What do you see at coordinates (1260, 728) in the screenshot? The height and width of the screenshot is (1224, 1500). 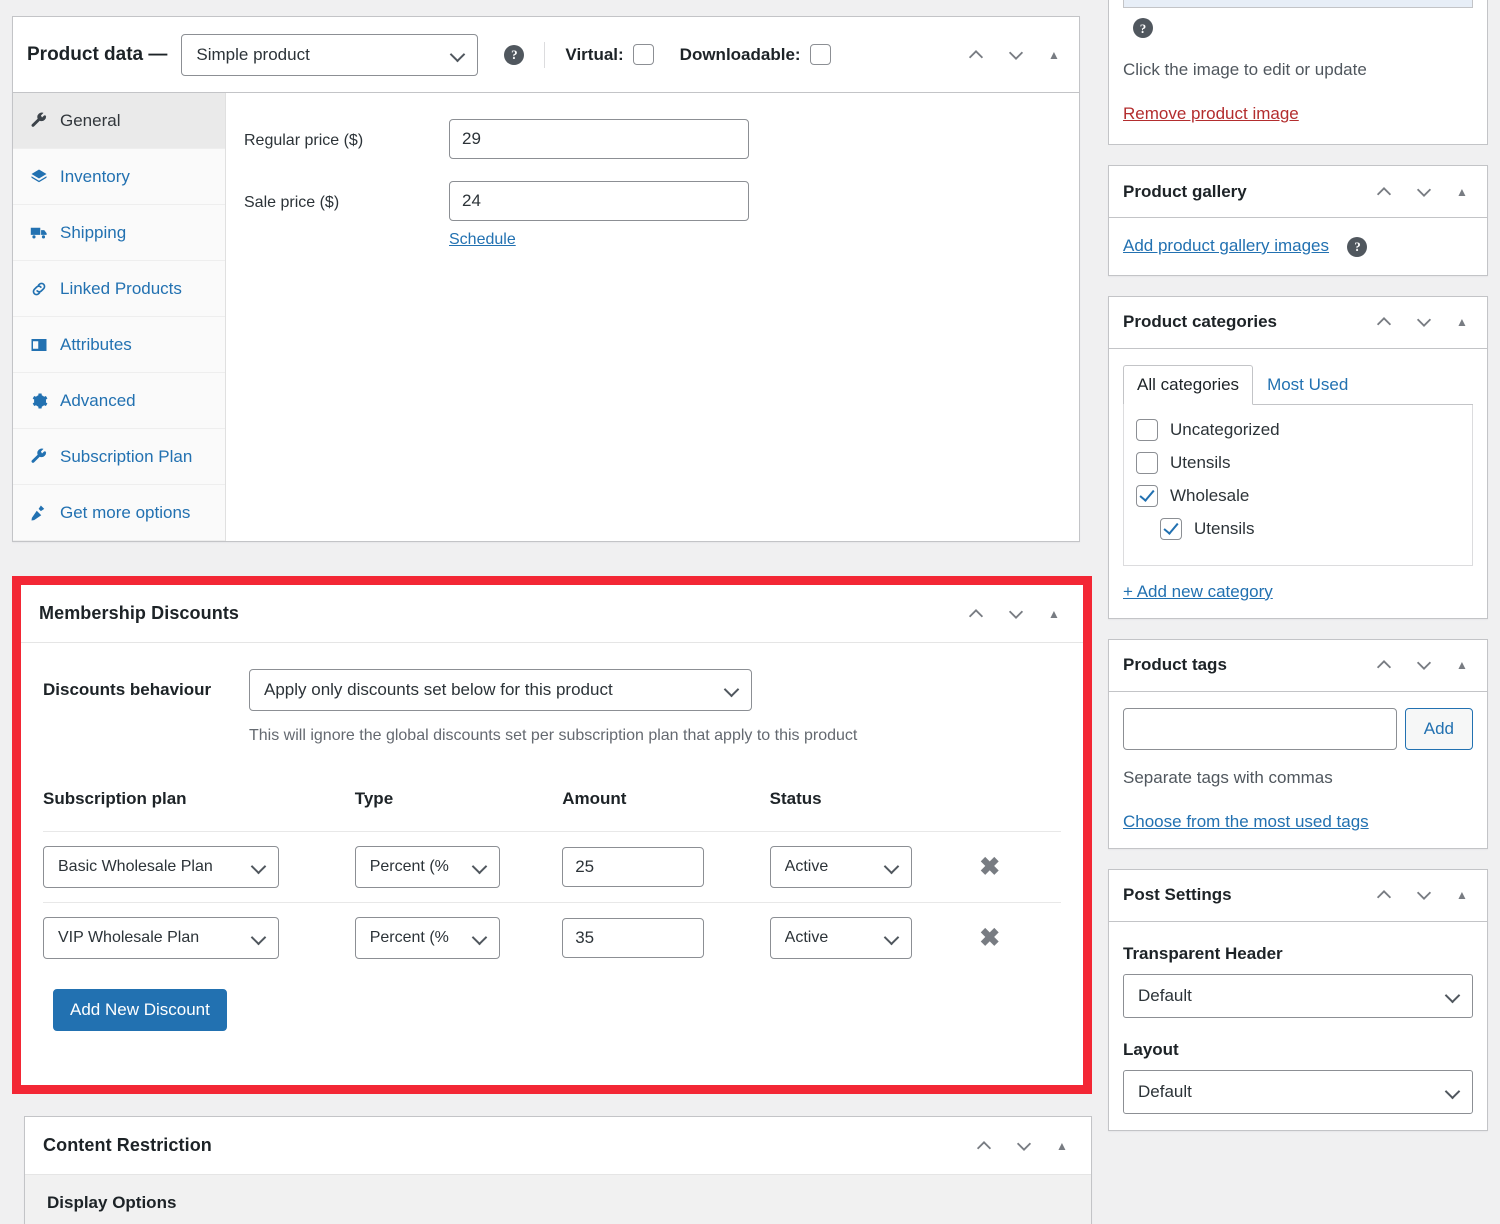 I see `product-tag-input` at bounding box center [1260, 728].